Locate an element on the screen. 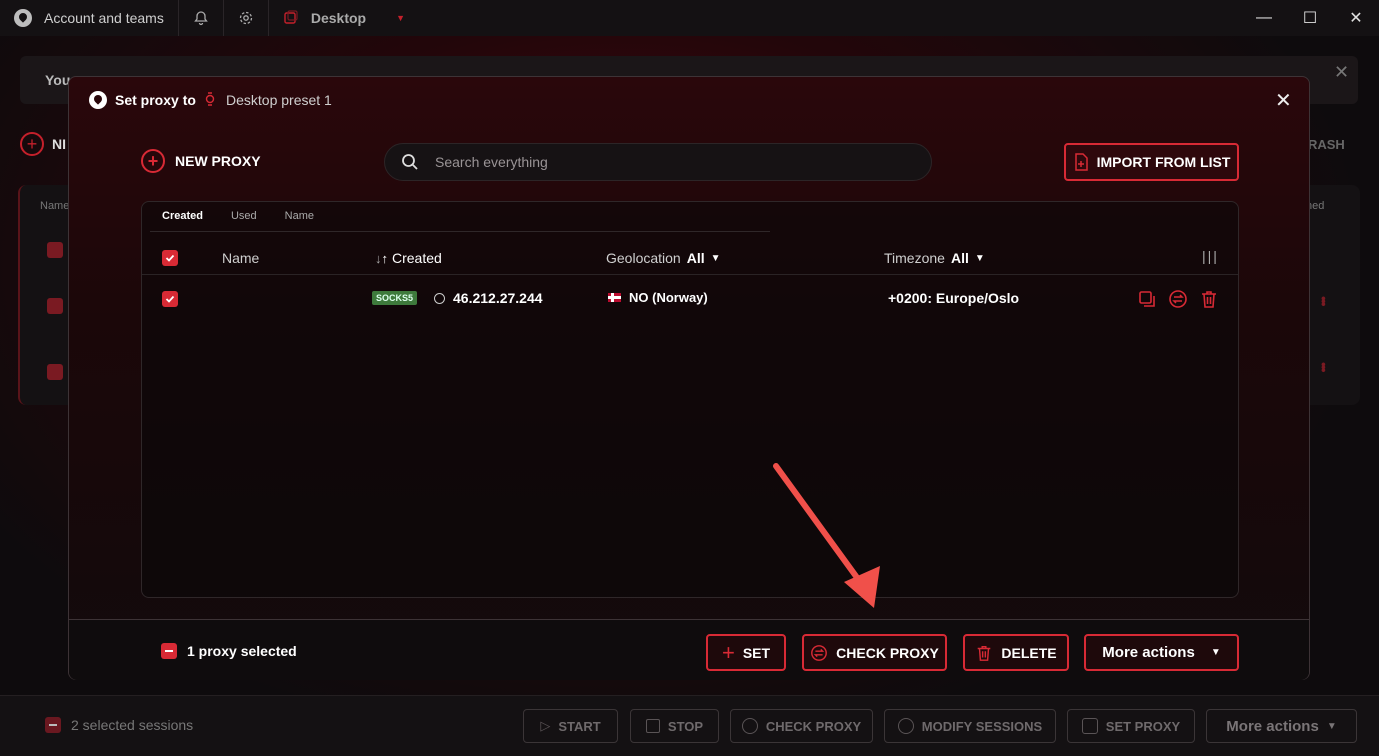 The image size is (1379, 756). copy-icon is located at coordinates (1147, 299).